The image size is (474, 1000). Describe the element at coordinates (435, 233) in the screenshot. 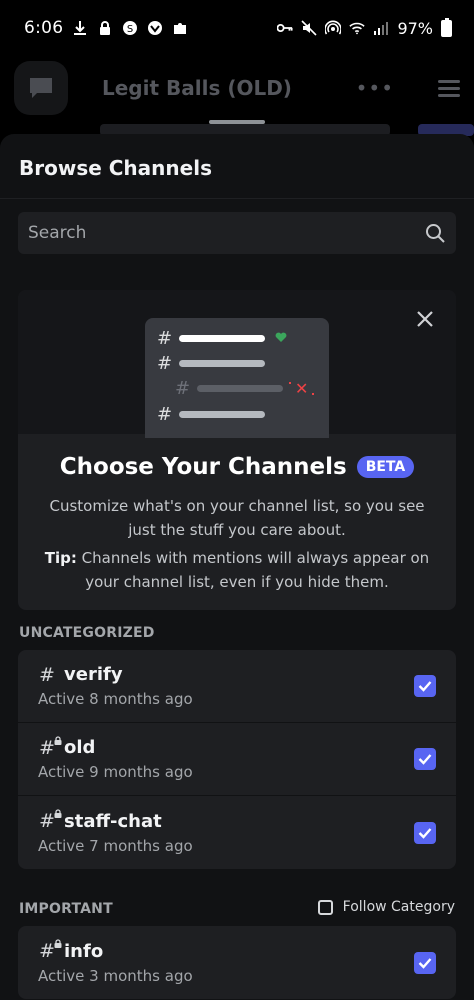

I see `search-icon` at that location.